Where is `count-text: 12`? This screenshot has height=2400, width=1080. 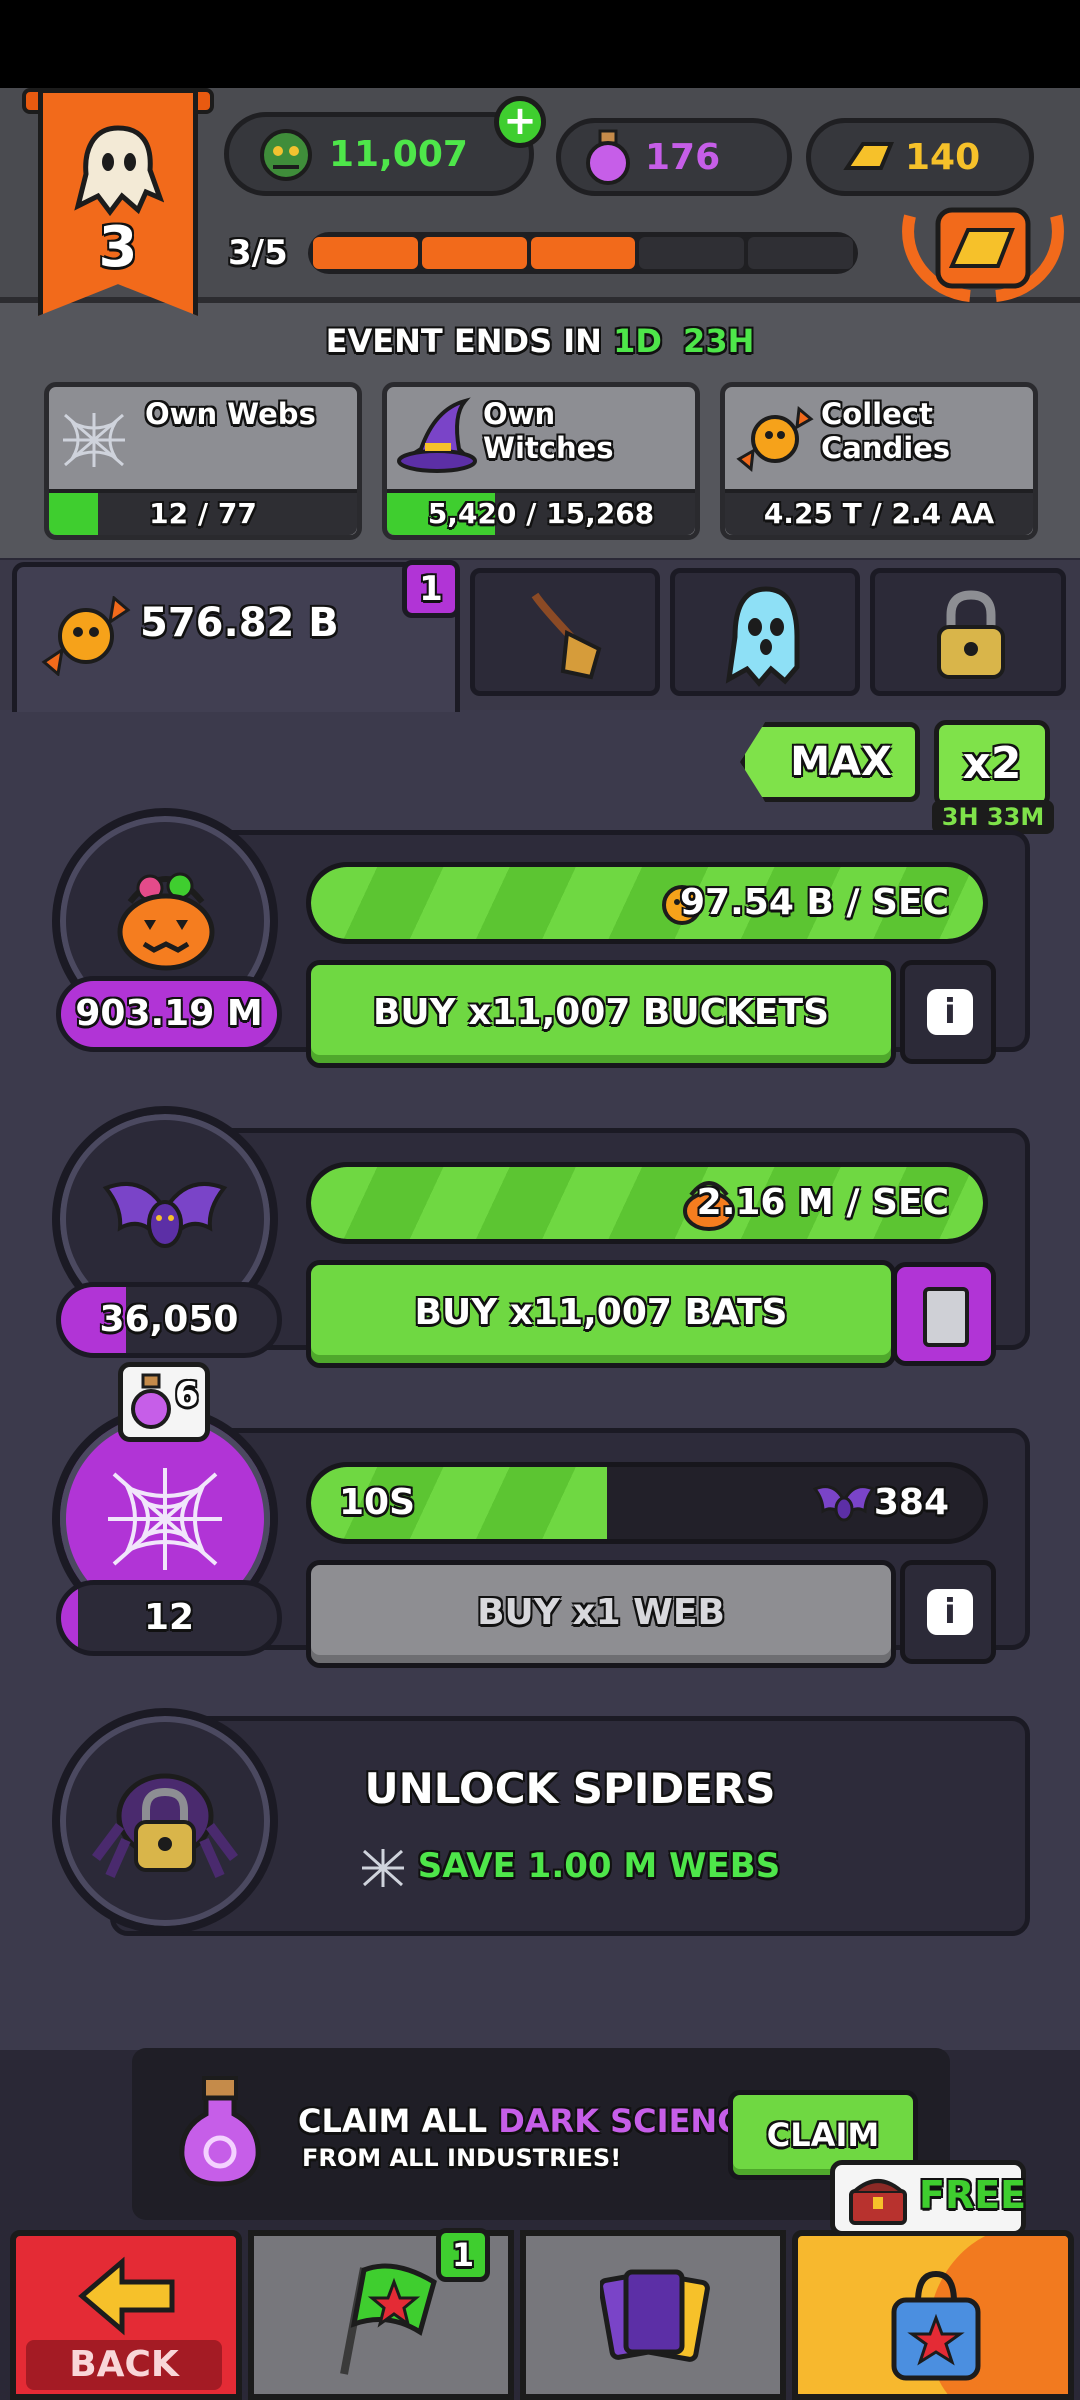
count-text: 12 is located at coordinates (169, 1617).